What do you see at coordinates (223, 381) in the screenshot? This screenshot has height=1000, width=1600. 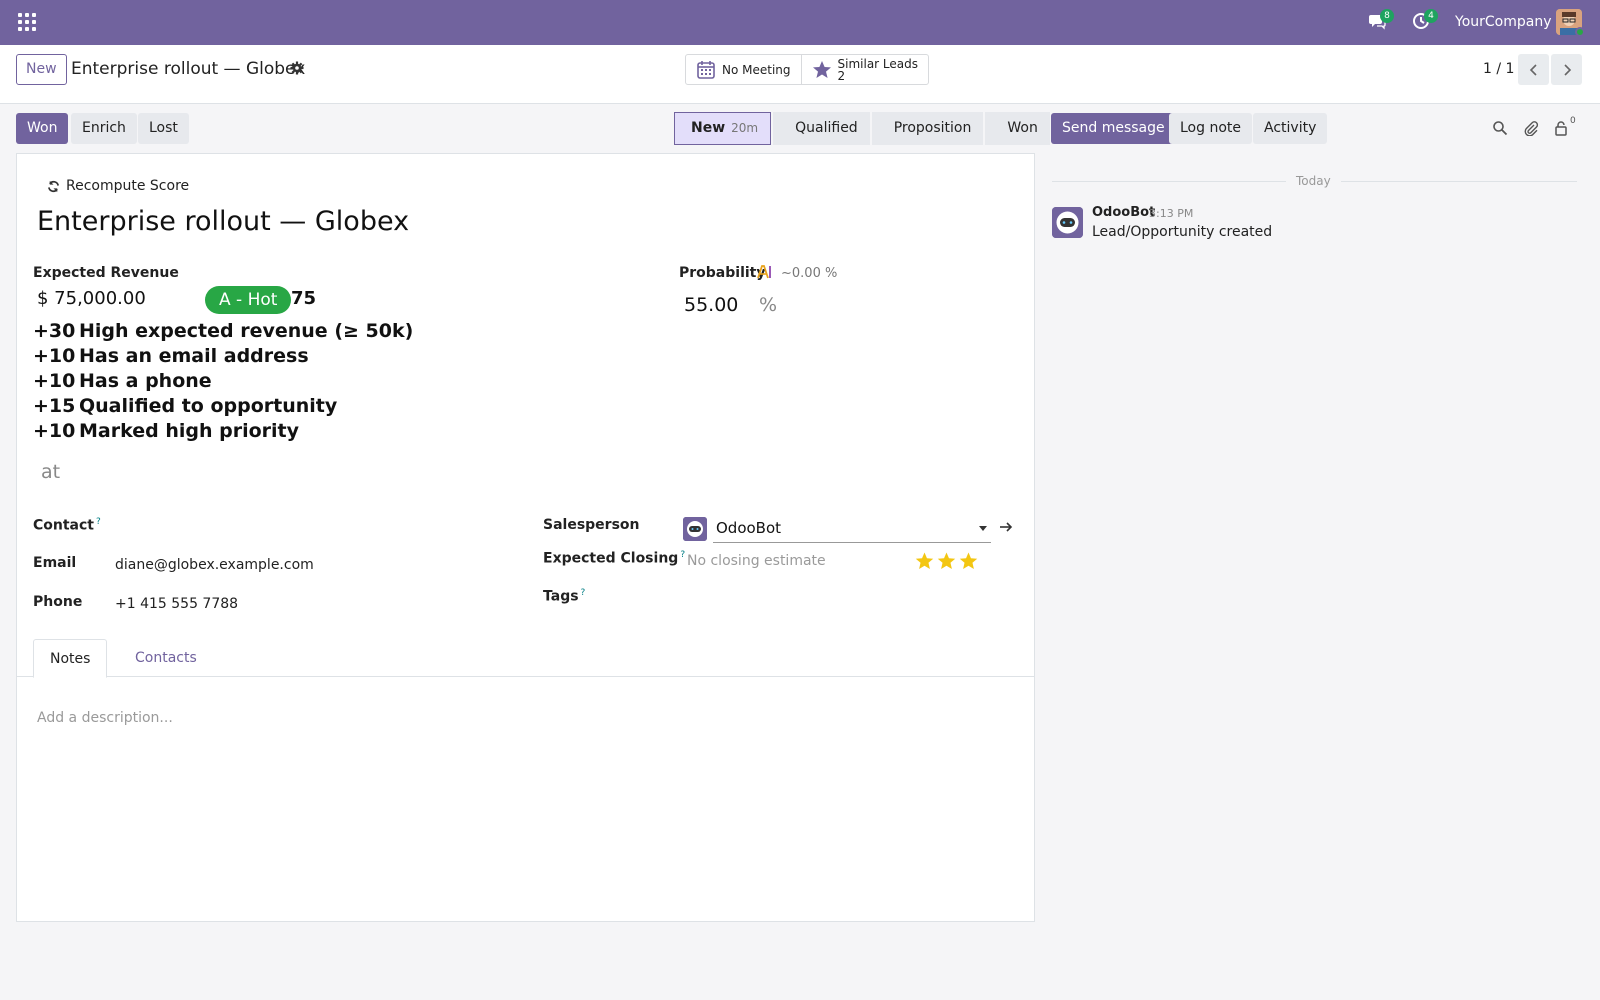 I see `score-reason: +10 Has a phone` at bounding box center [223, 381].